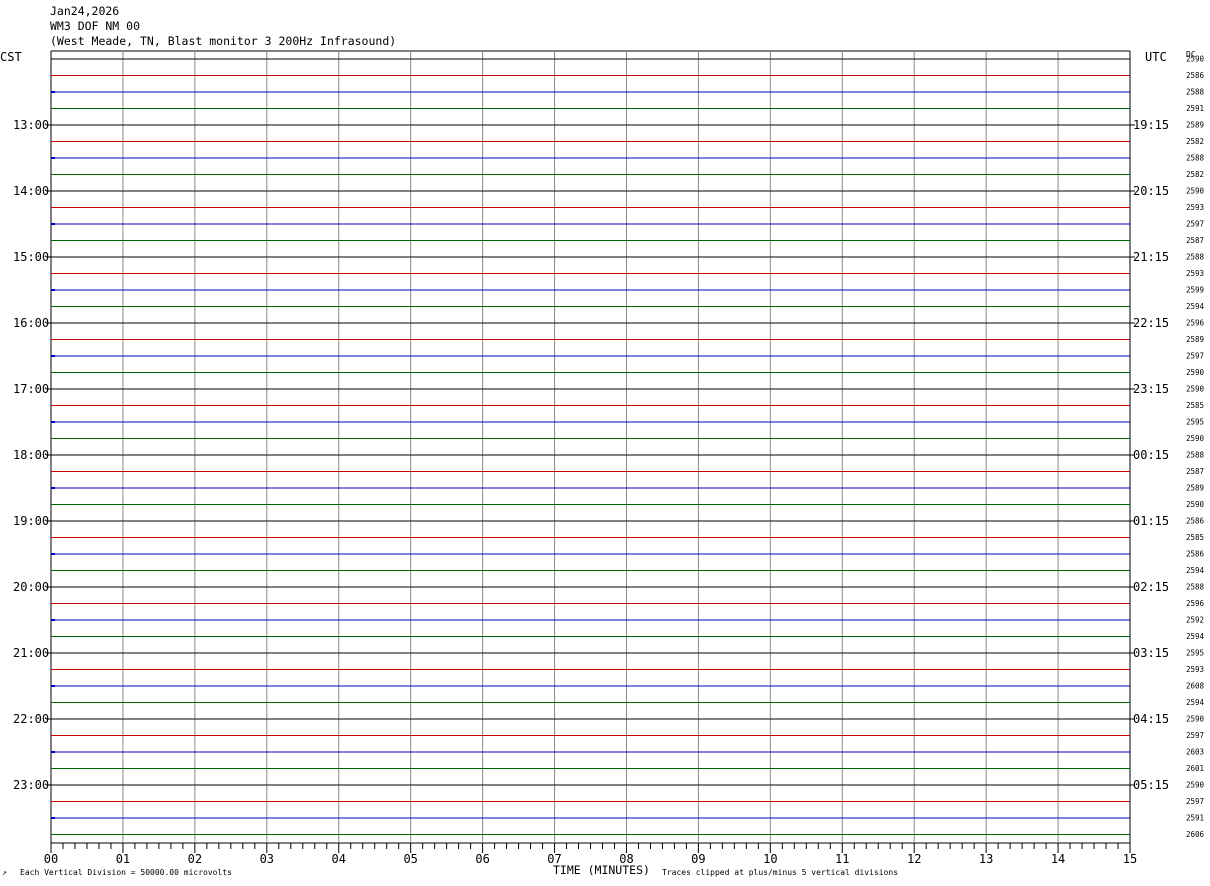  Describe the element at coordinates (31, 257) in the screenshot. I see `cst-hour-label: 15:00` at that location.